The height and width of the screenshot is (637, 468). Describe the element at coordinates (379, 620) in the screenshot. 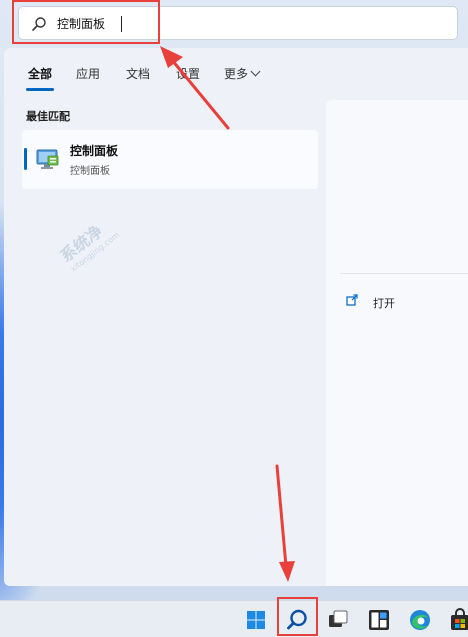

I see `widgets-icon` at that location.